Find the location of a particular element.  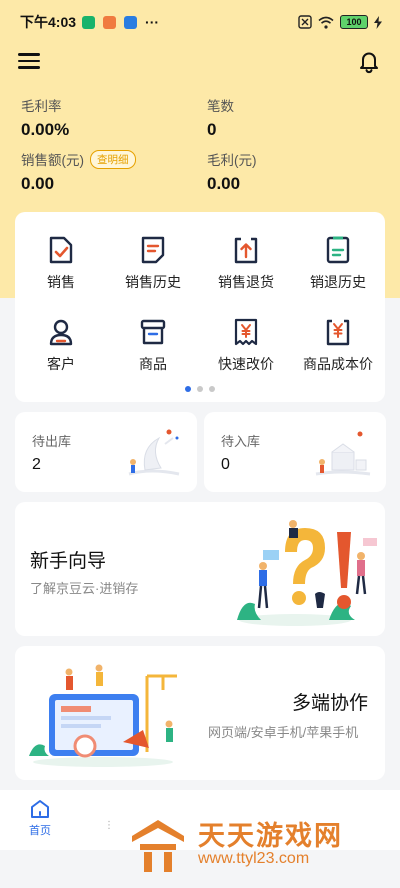

status-bar: 下午4:03 ··· 100 is located at coordinates (200, 22).